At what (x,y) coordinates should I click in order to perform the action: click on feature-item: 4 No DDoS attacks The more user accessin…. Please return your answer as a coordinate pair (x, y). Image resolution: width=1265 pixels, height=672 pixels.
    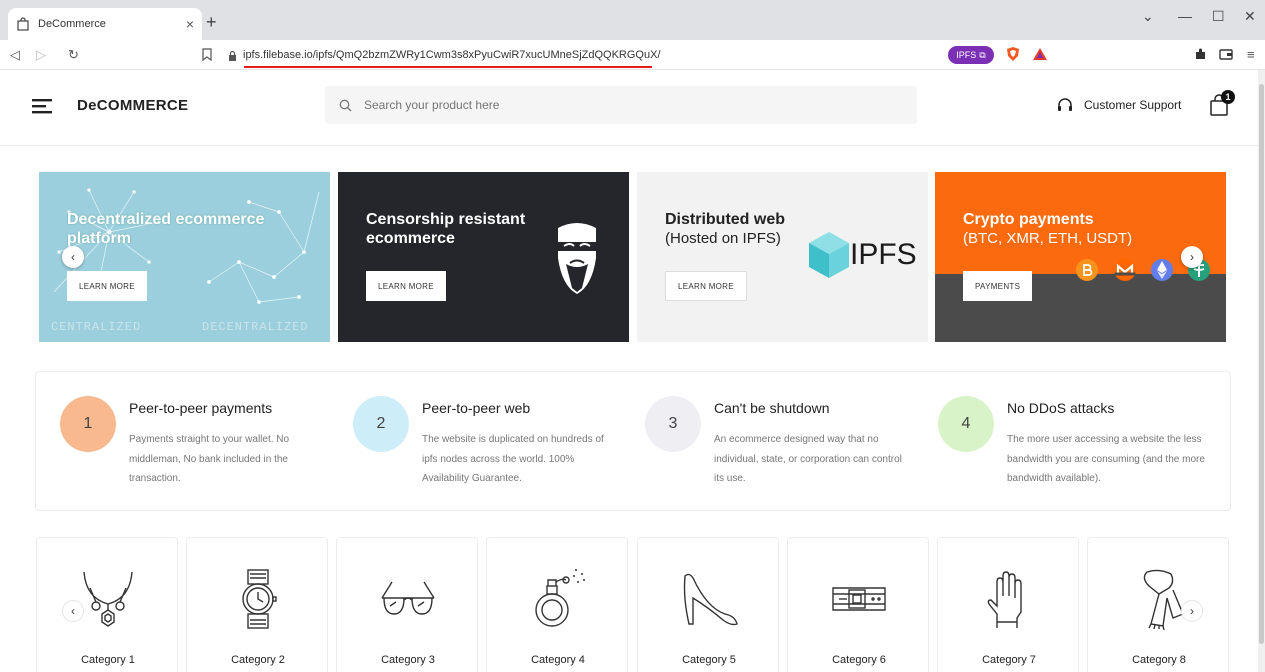
    Looking at the image, I should click on (1078, 446).